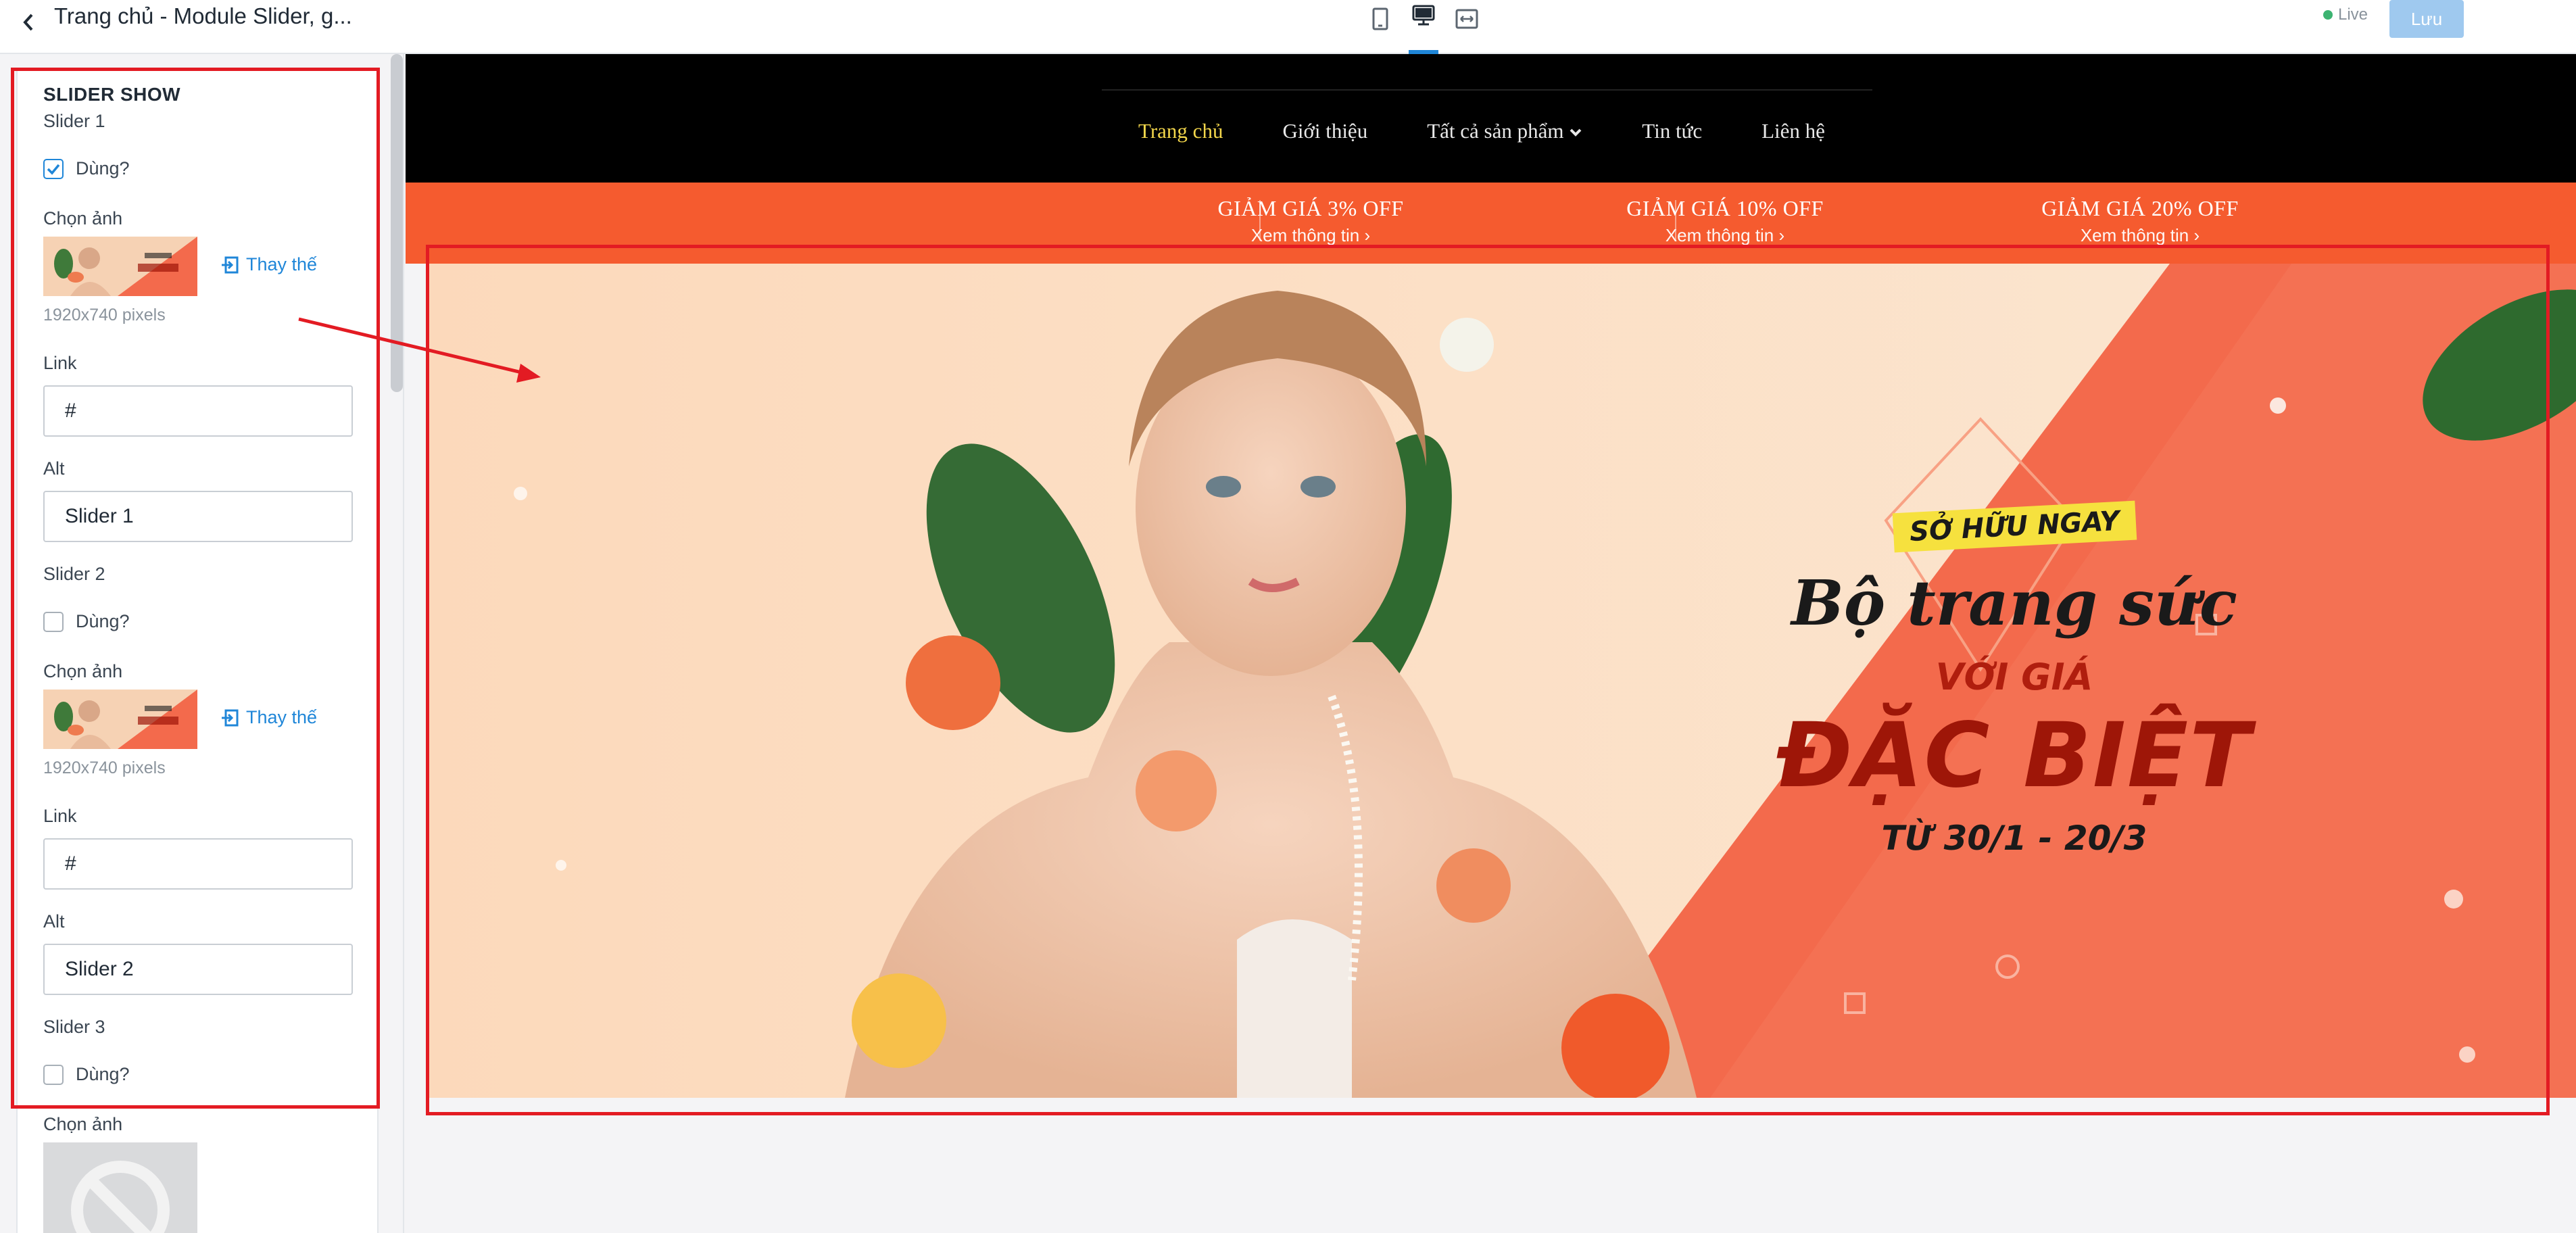 The width and height of the screenshot is (2576, 1233). Describe the element at coordinates (1180, 131) in the screenshot. I see `nav-item-home: Trang chủ` at that location.